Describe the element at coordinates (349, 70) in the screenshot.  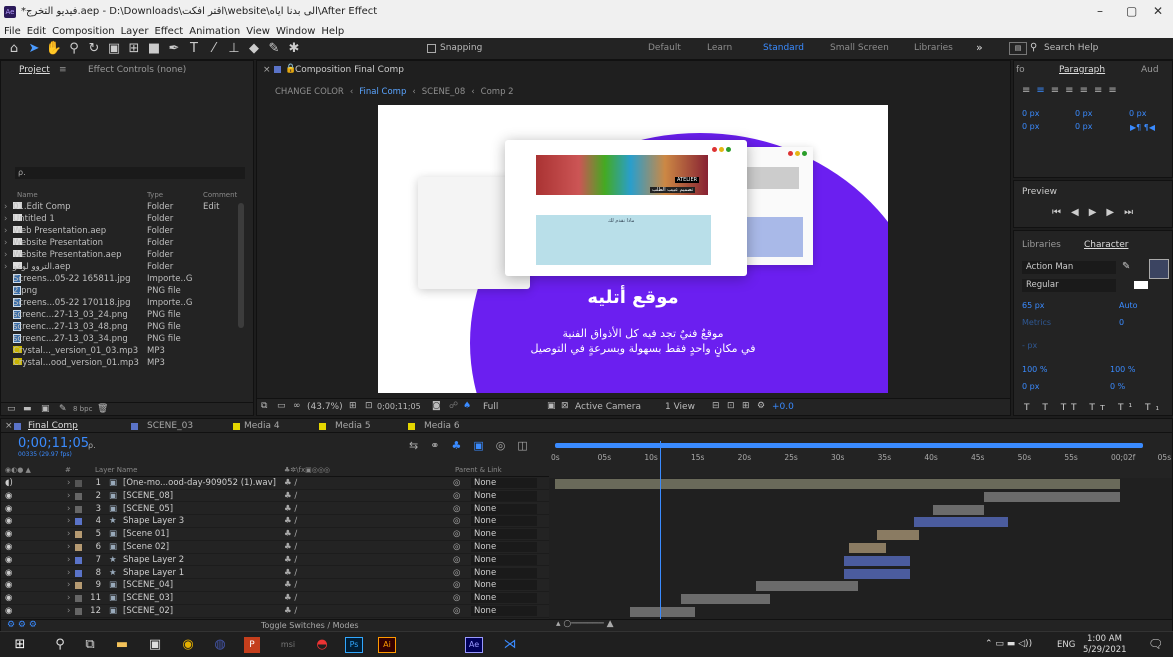
I see `tab-composition: Composition Final Comp` at that location.